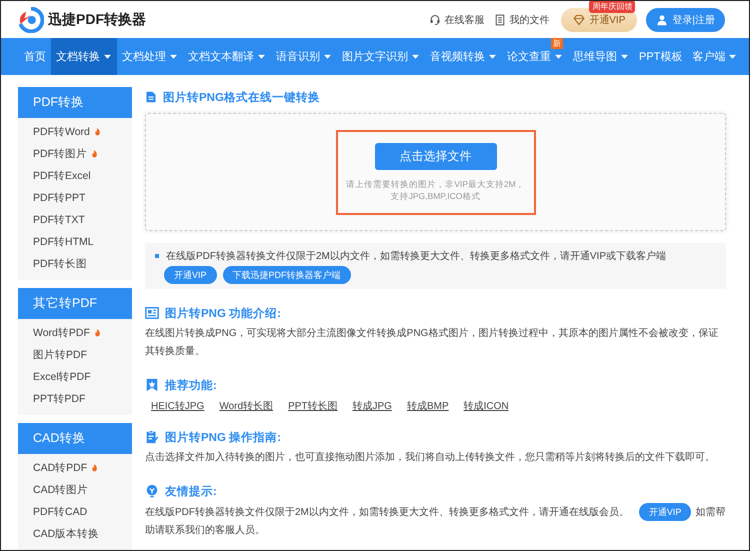 This screenshot has width=750, height=551. I want to click on feature-link: 转成ICON, so click(486, 406).